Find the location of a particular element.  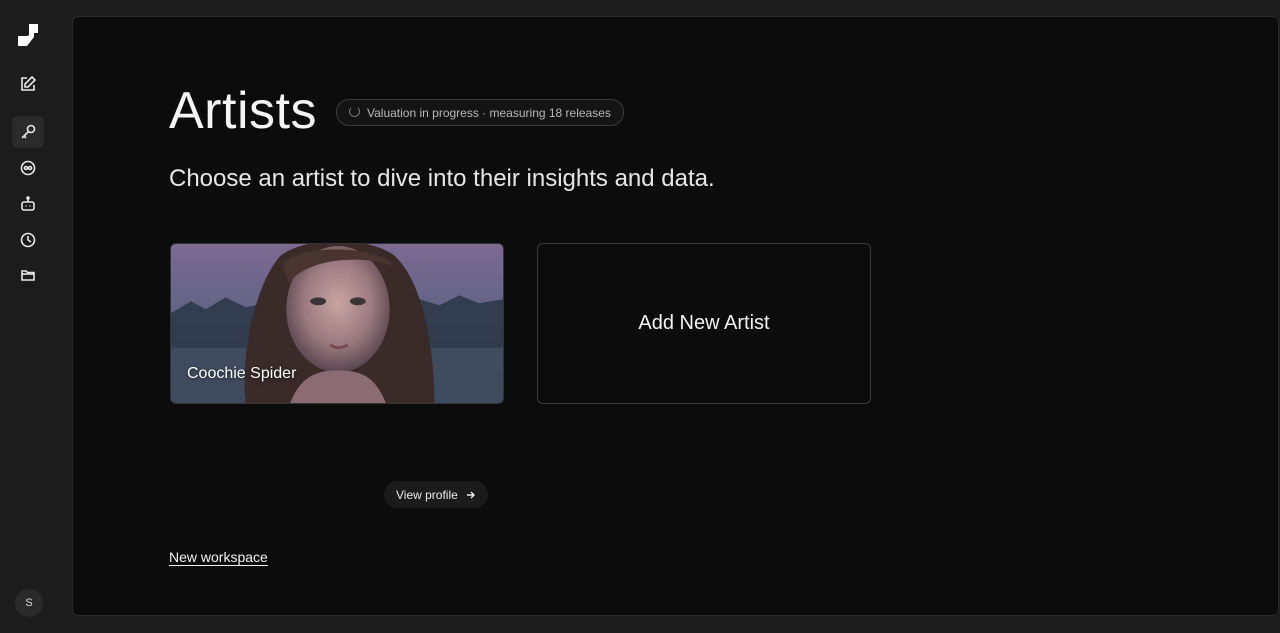

nav-files is located at coordinates (28, 275).